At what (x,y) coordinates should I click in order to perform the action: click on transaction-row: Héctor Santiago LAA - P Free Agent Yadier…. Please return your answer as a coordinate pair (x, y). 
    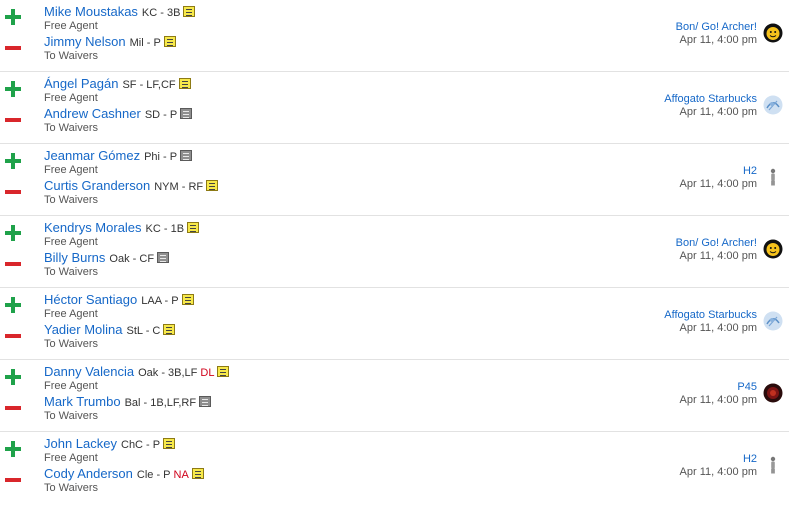
    Looking at the image, I should click on (394, 324).